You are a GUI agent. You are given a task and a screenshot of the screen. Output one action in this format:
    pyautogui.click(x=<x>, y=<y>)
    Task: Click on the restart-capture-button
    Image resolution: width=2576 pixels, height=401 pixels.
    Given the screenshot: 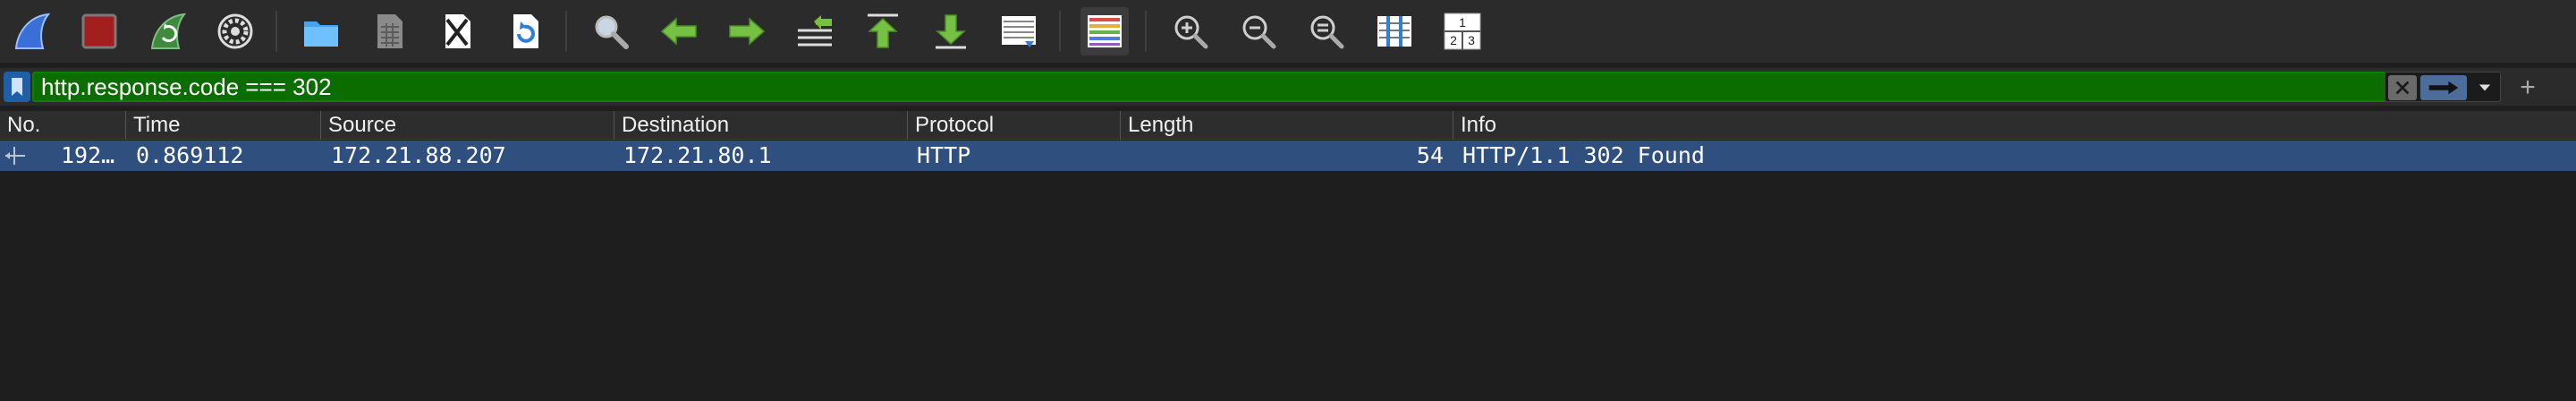 What is the action you would take?
    pyautogui.click(x=167, y=31)
    